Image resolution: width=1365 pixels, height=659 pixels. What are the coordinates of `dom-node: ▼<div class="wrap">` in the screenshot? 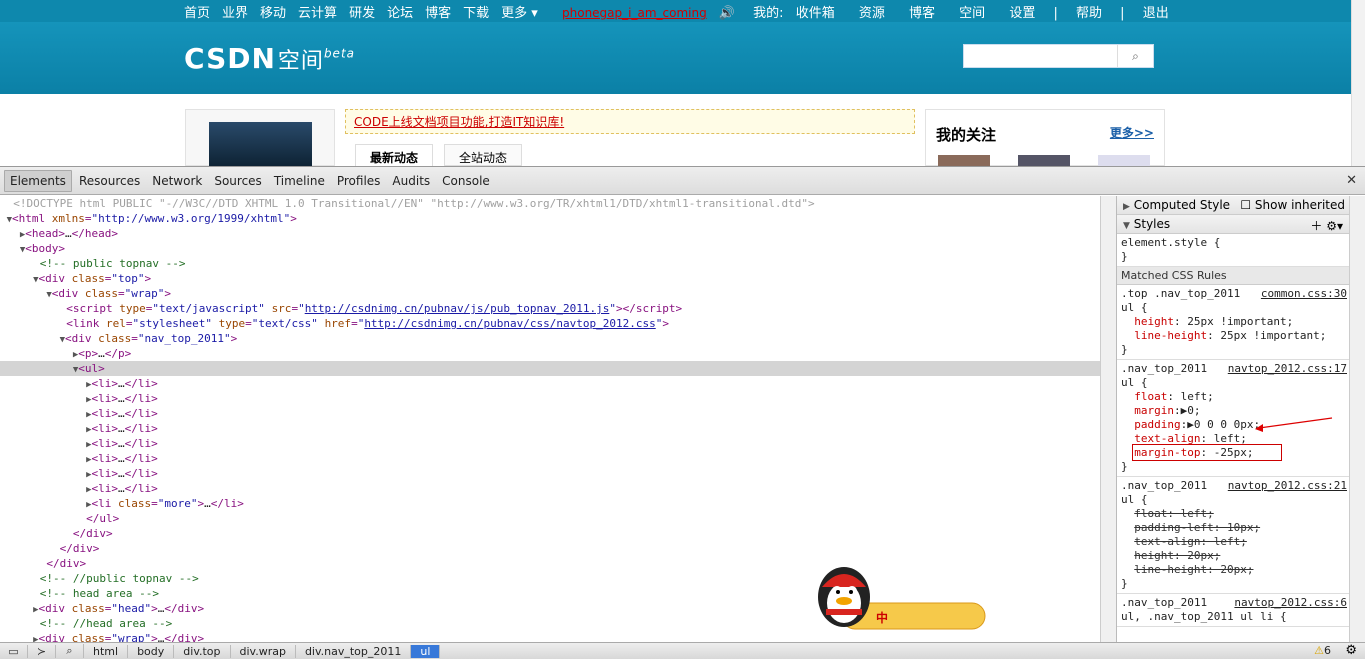 It's located at (550, 293).